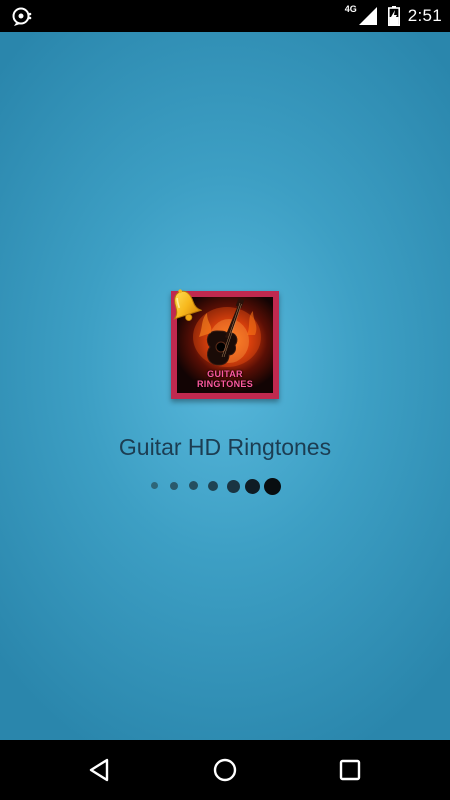 The image size is (450, 800). Describe the element at coordinates (100, 770) in the screenshot. I see `back-icon` at that location.